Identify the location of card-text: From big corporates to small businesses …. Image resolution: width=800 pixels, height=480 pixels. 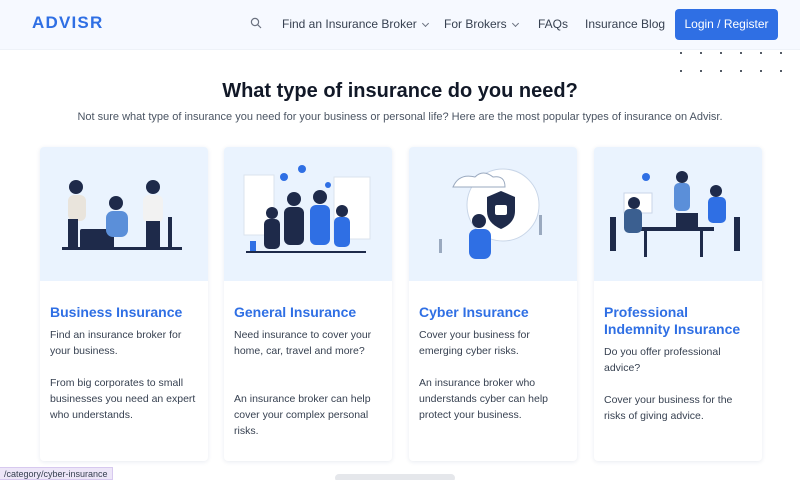
(123, 399).